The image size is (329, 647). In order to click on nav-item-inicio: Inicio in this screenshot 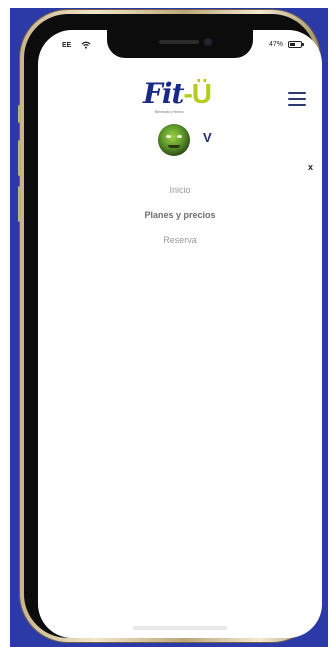, I will do `click(180, 190)`.